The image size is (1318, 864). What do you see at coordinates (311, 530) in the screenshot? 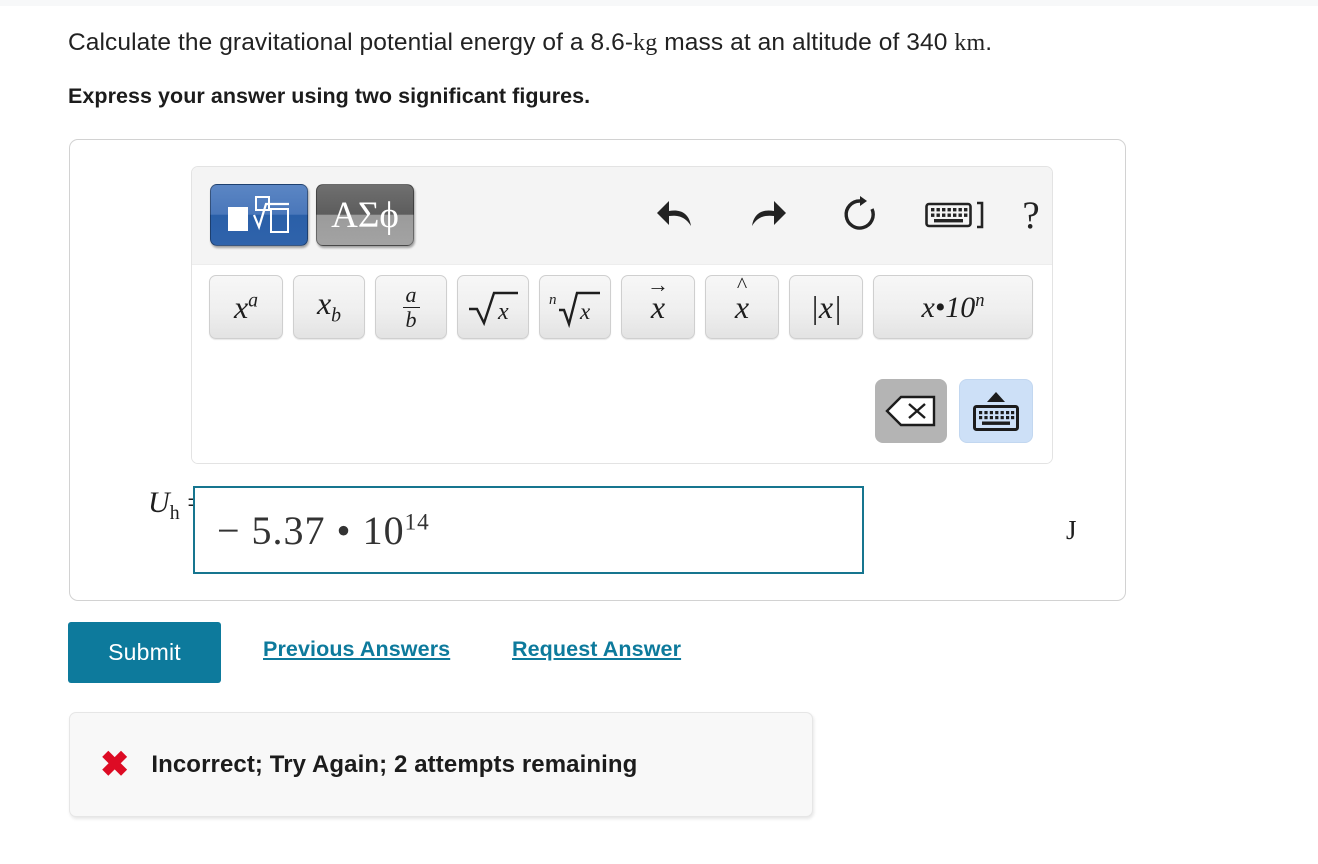
I see `answer-mantissa: − 5.37 • 10` at bounding box center [311, 530].